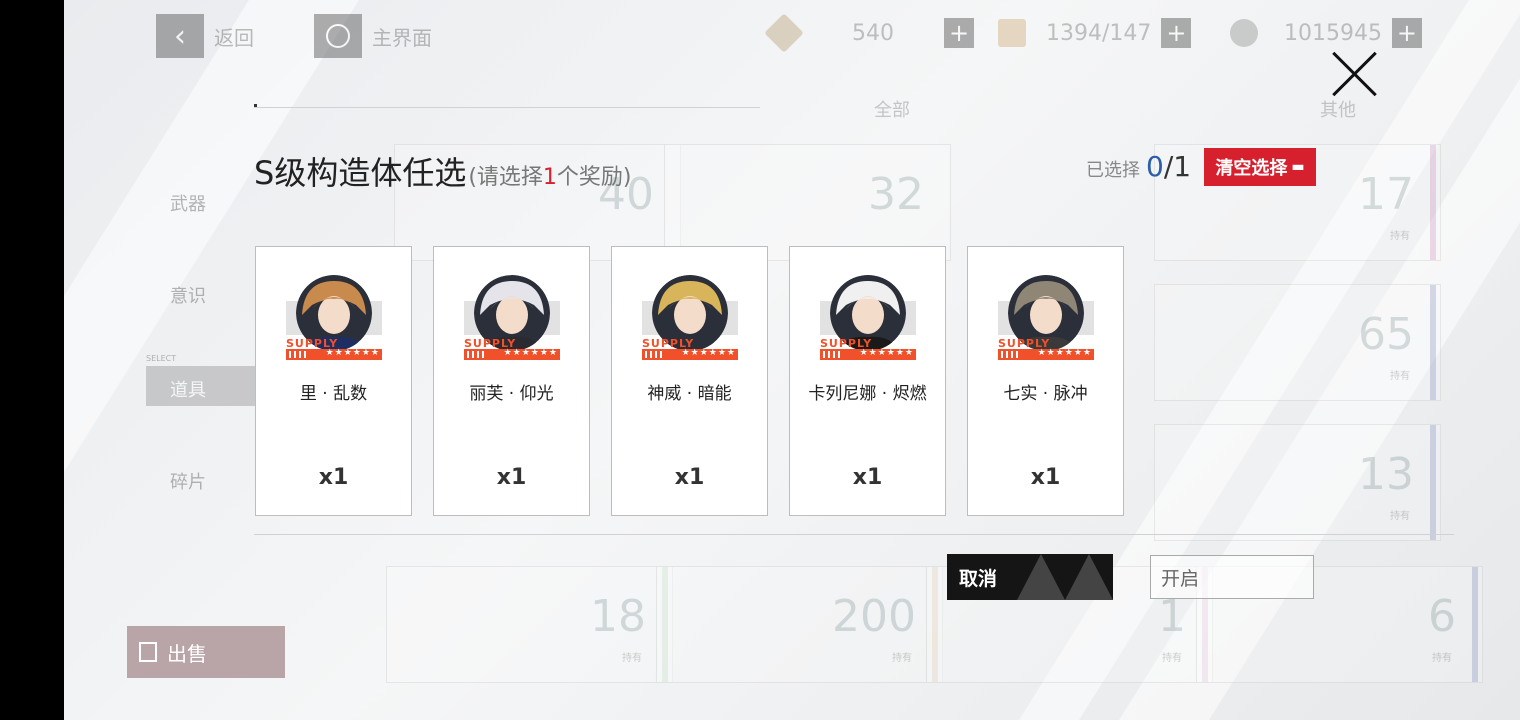  Describe the element at coordinates (148, 652) in the screenshot. I see `sell-icon` at that location.